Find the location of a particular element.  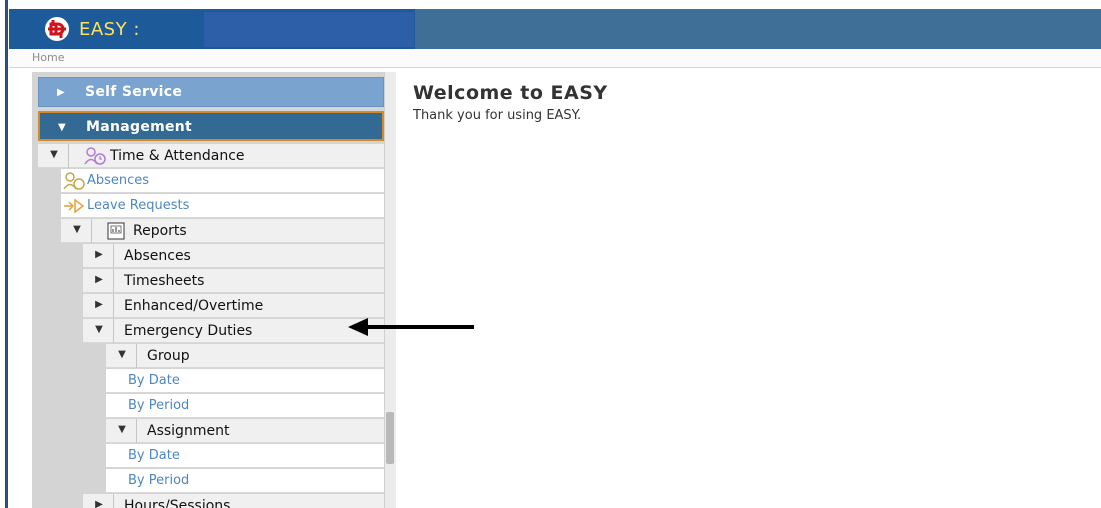

tree-assignment-by-date: By Date is located at coordinates (245, 456).